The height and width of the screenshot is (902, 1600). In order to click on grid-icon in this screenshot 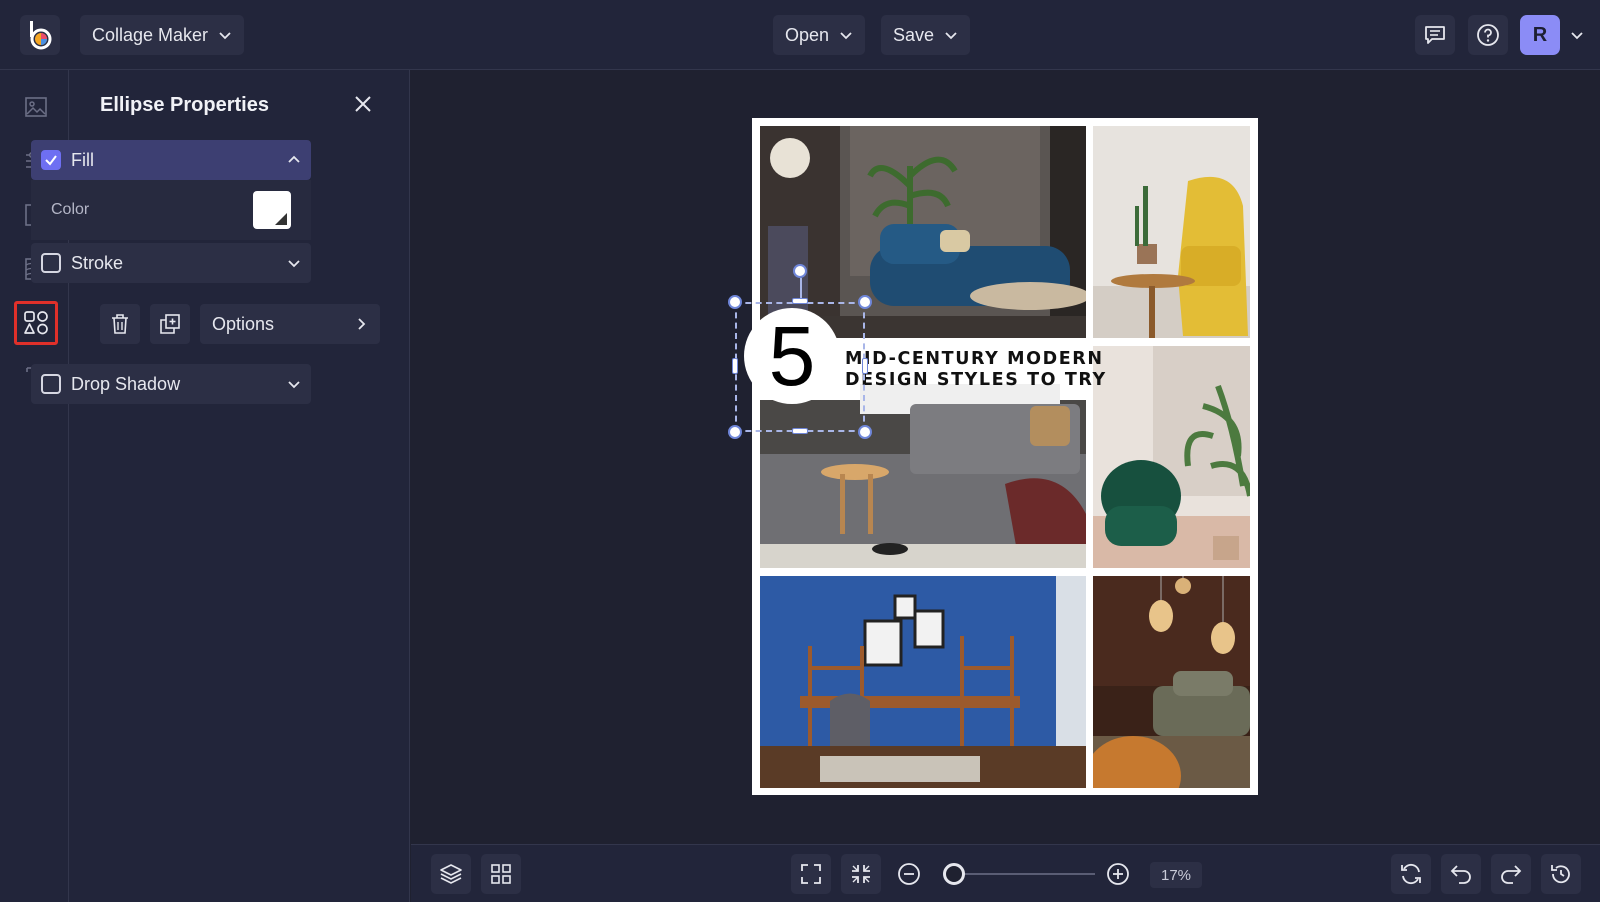, I will do `click(501, 874)`.